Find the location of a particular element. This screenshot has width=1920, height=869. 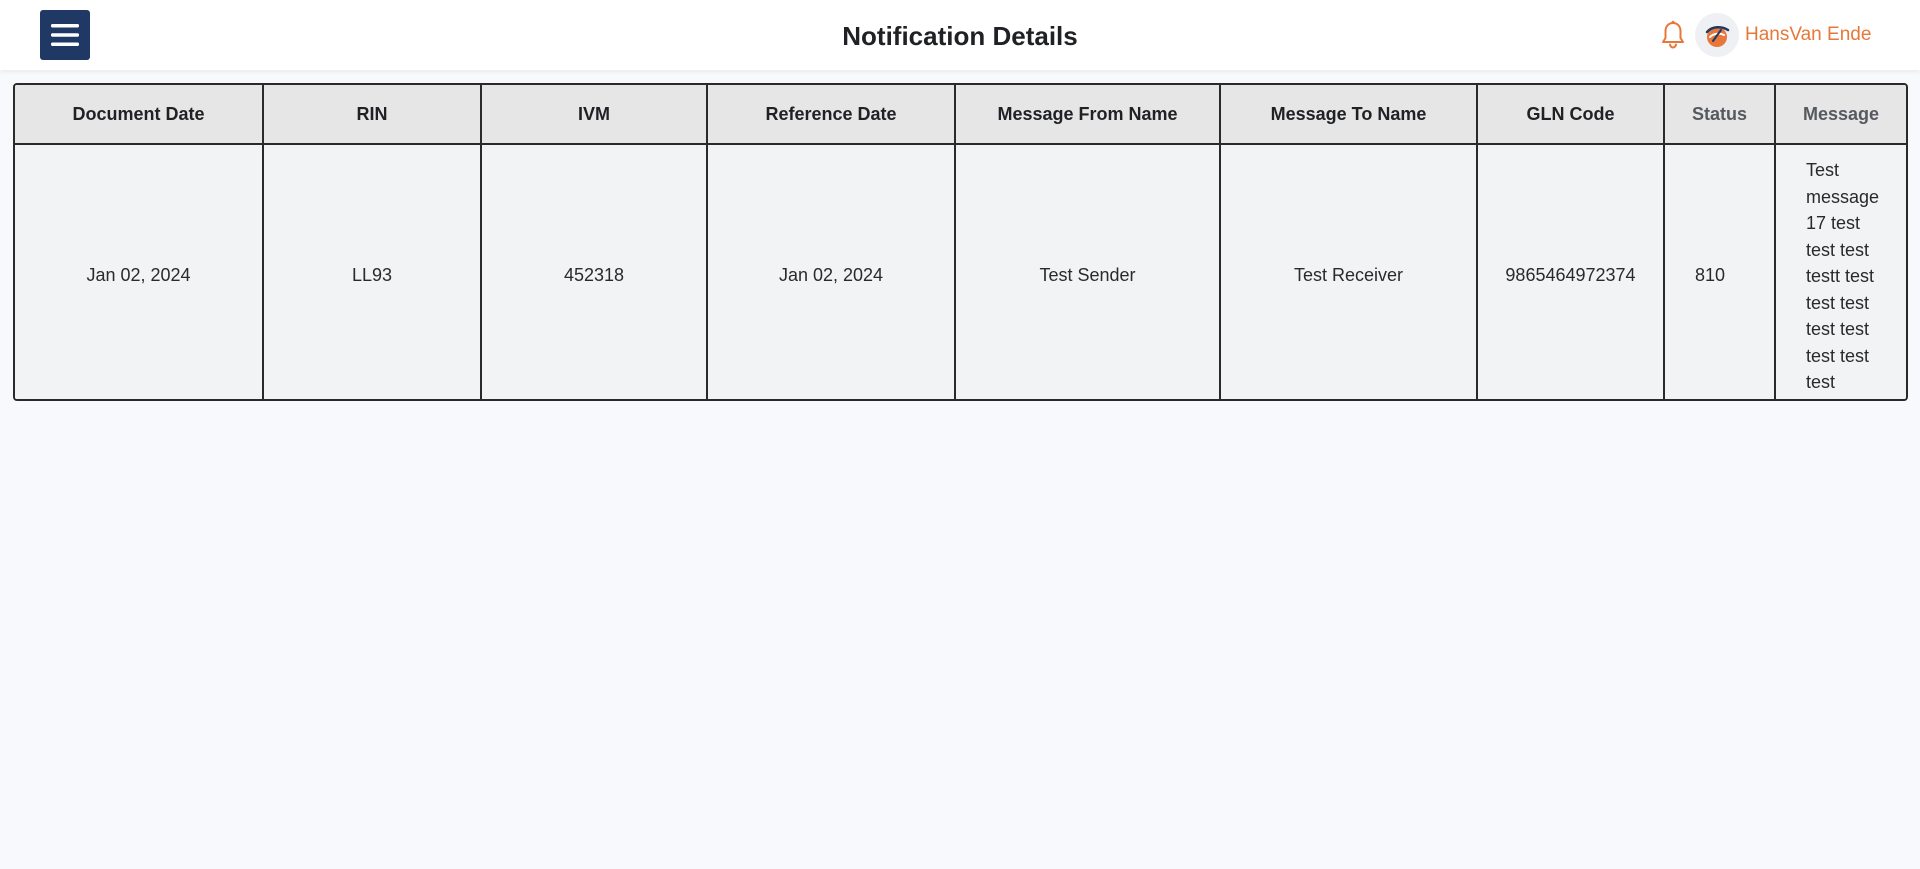

avatar is located at coordinates (1717, 35).